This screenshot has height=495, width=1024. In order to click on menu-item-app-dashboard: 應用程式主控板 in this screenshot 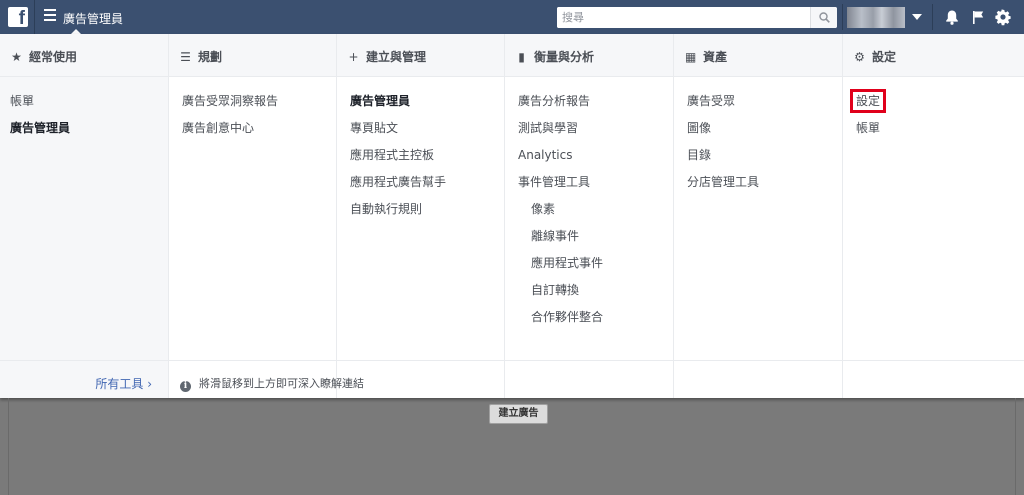, I will do `click(420, 161)`.